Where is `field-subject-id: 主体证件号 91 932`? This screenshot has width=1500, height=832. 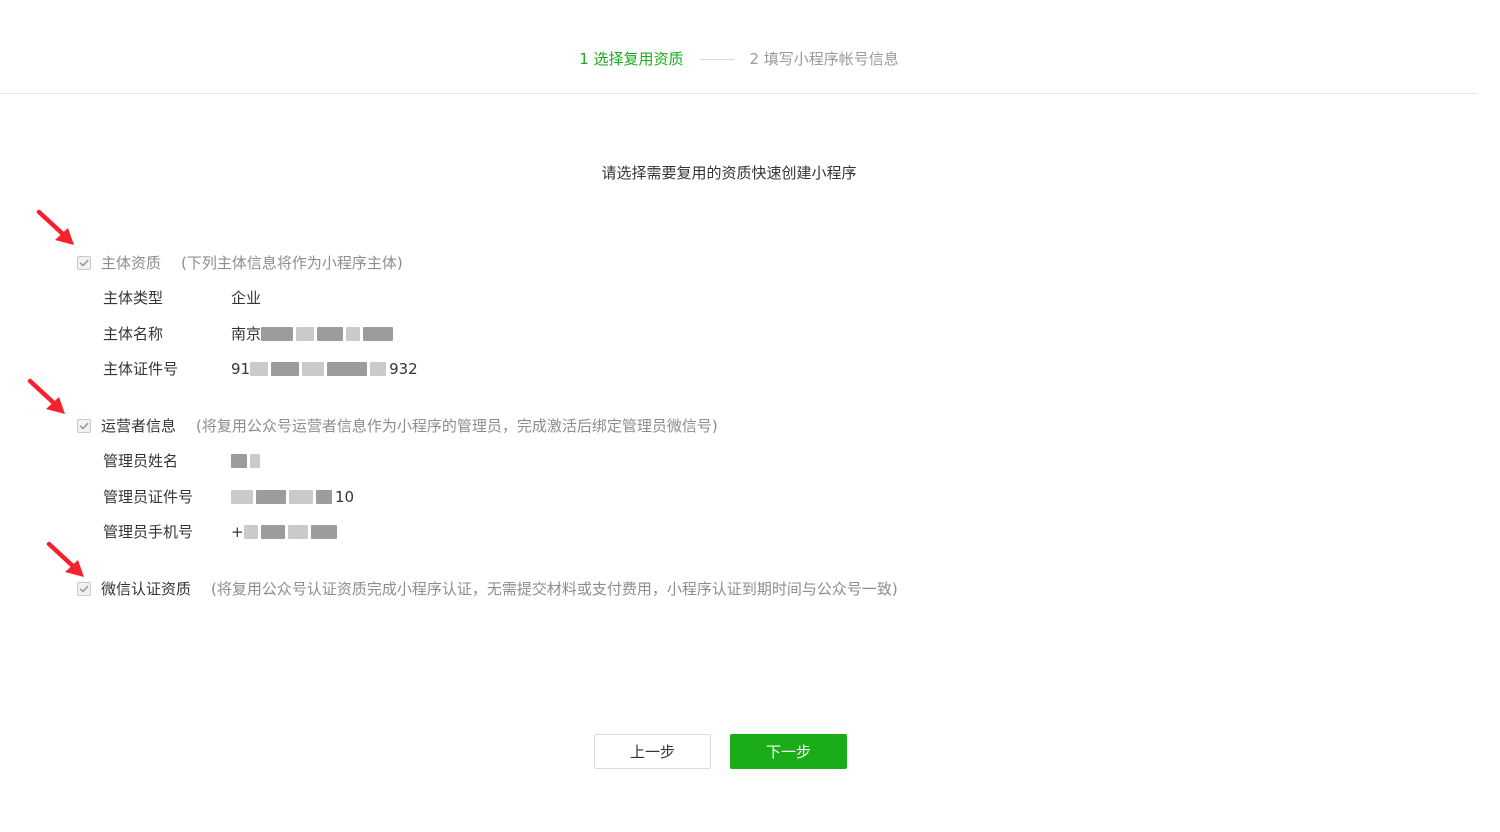 field-subject-id: 主体证件号 91 932 is located at coordinates (260, 369).